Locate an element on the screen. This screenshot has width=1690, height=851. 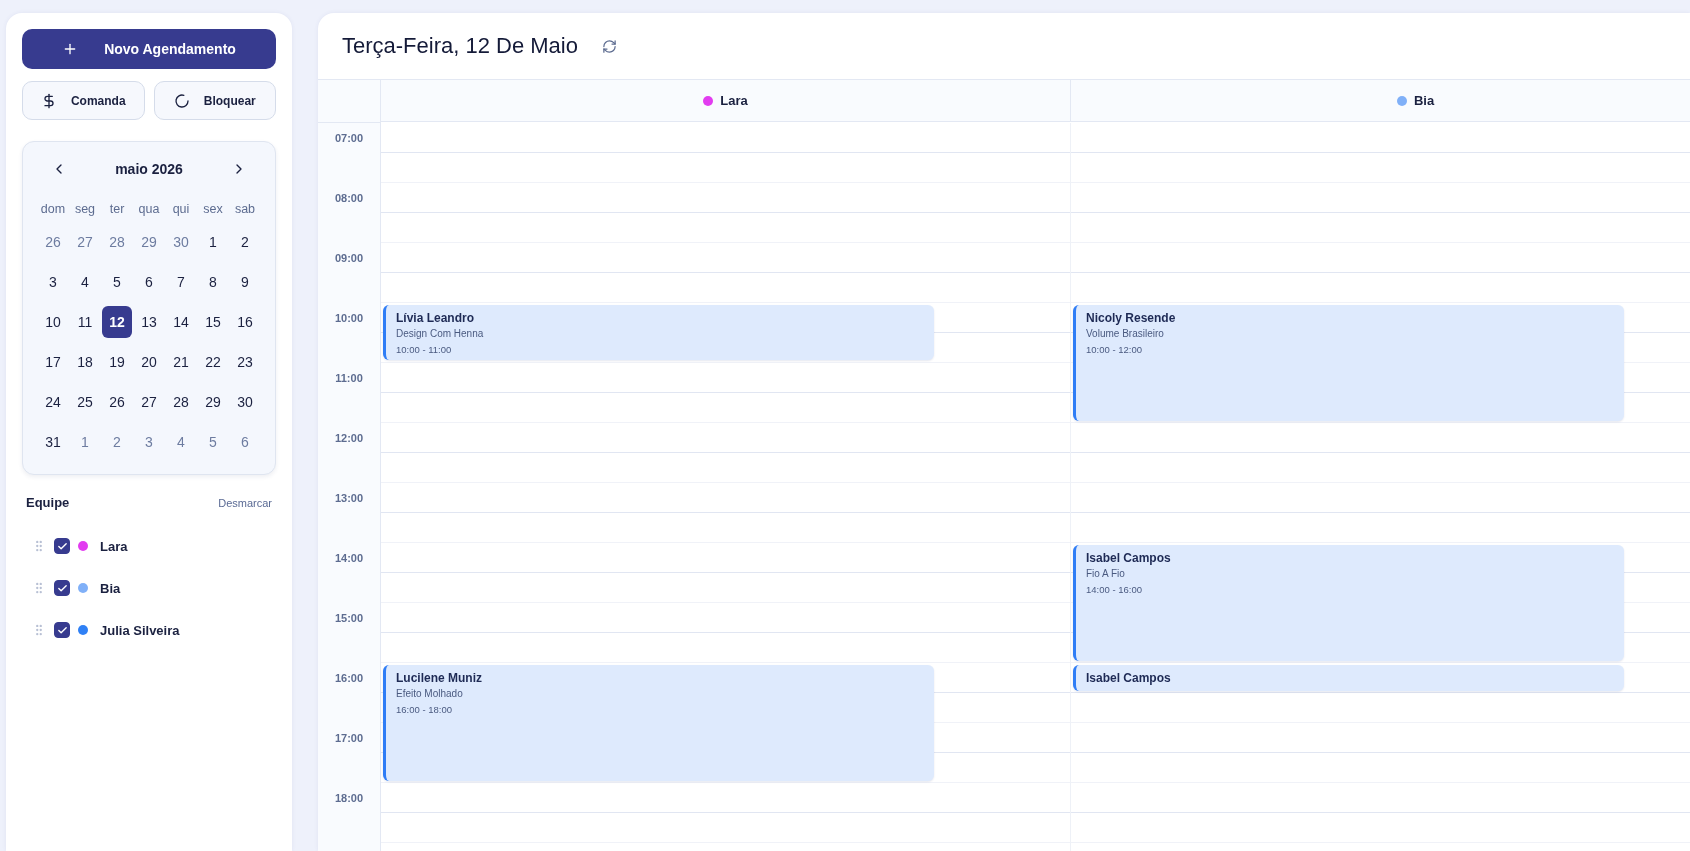
calendar-day: 18 is located at coordinates (85, 362).